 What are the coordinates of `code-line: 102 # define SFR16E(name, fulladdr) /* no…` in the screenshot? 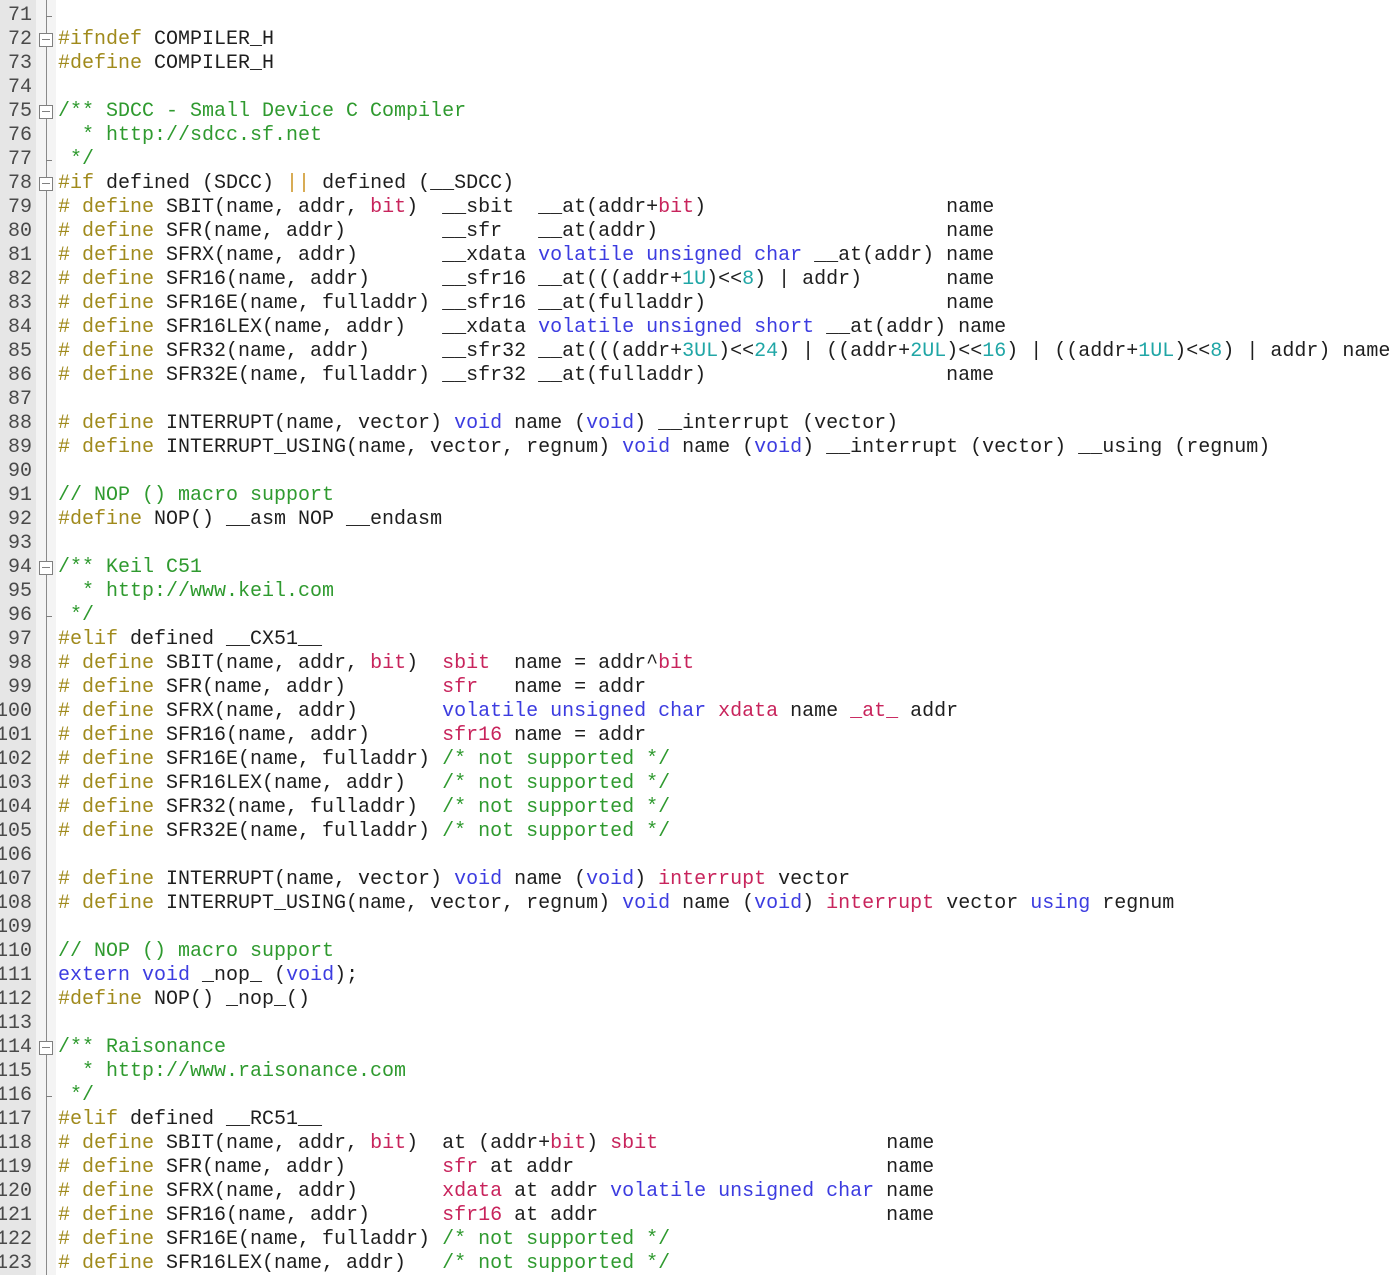 It's located at (696, 760).